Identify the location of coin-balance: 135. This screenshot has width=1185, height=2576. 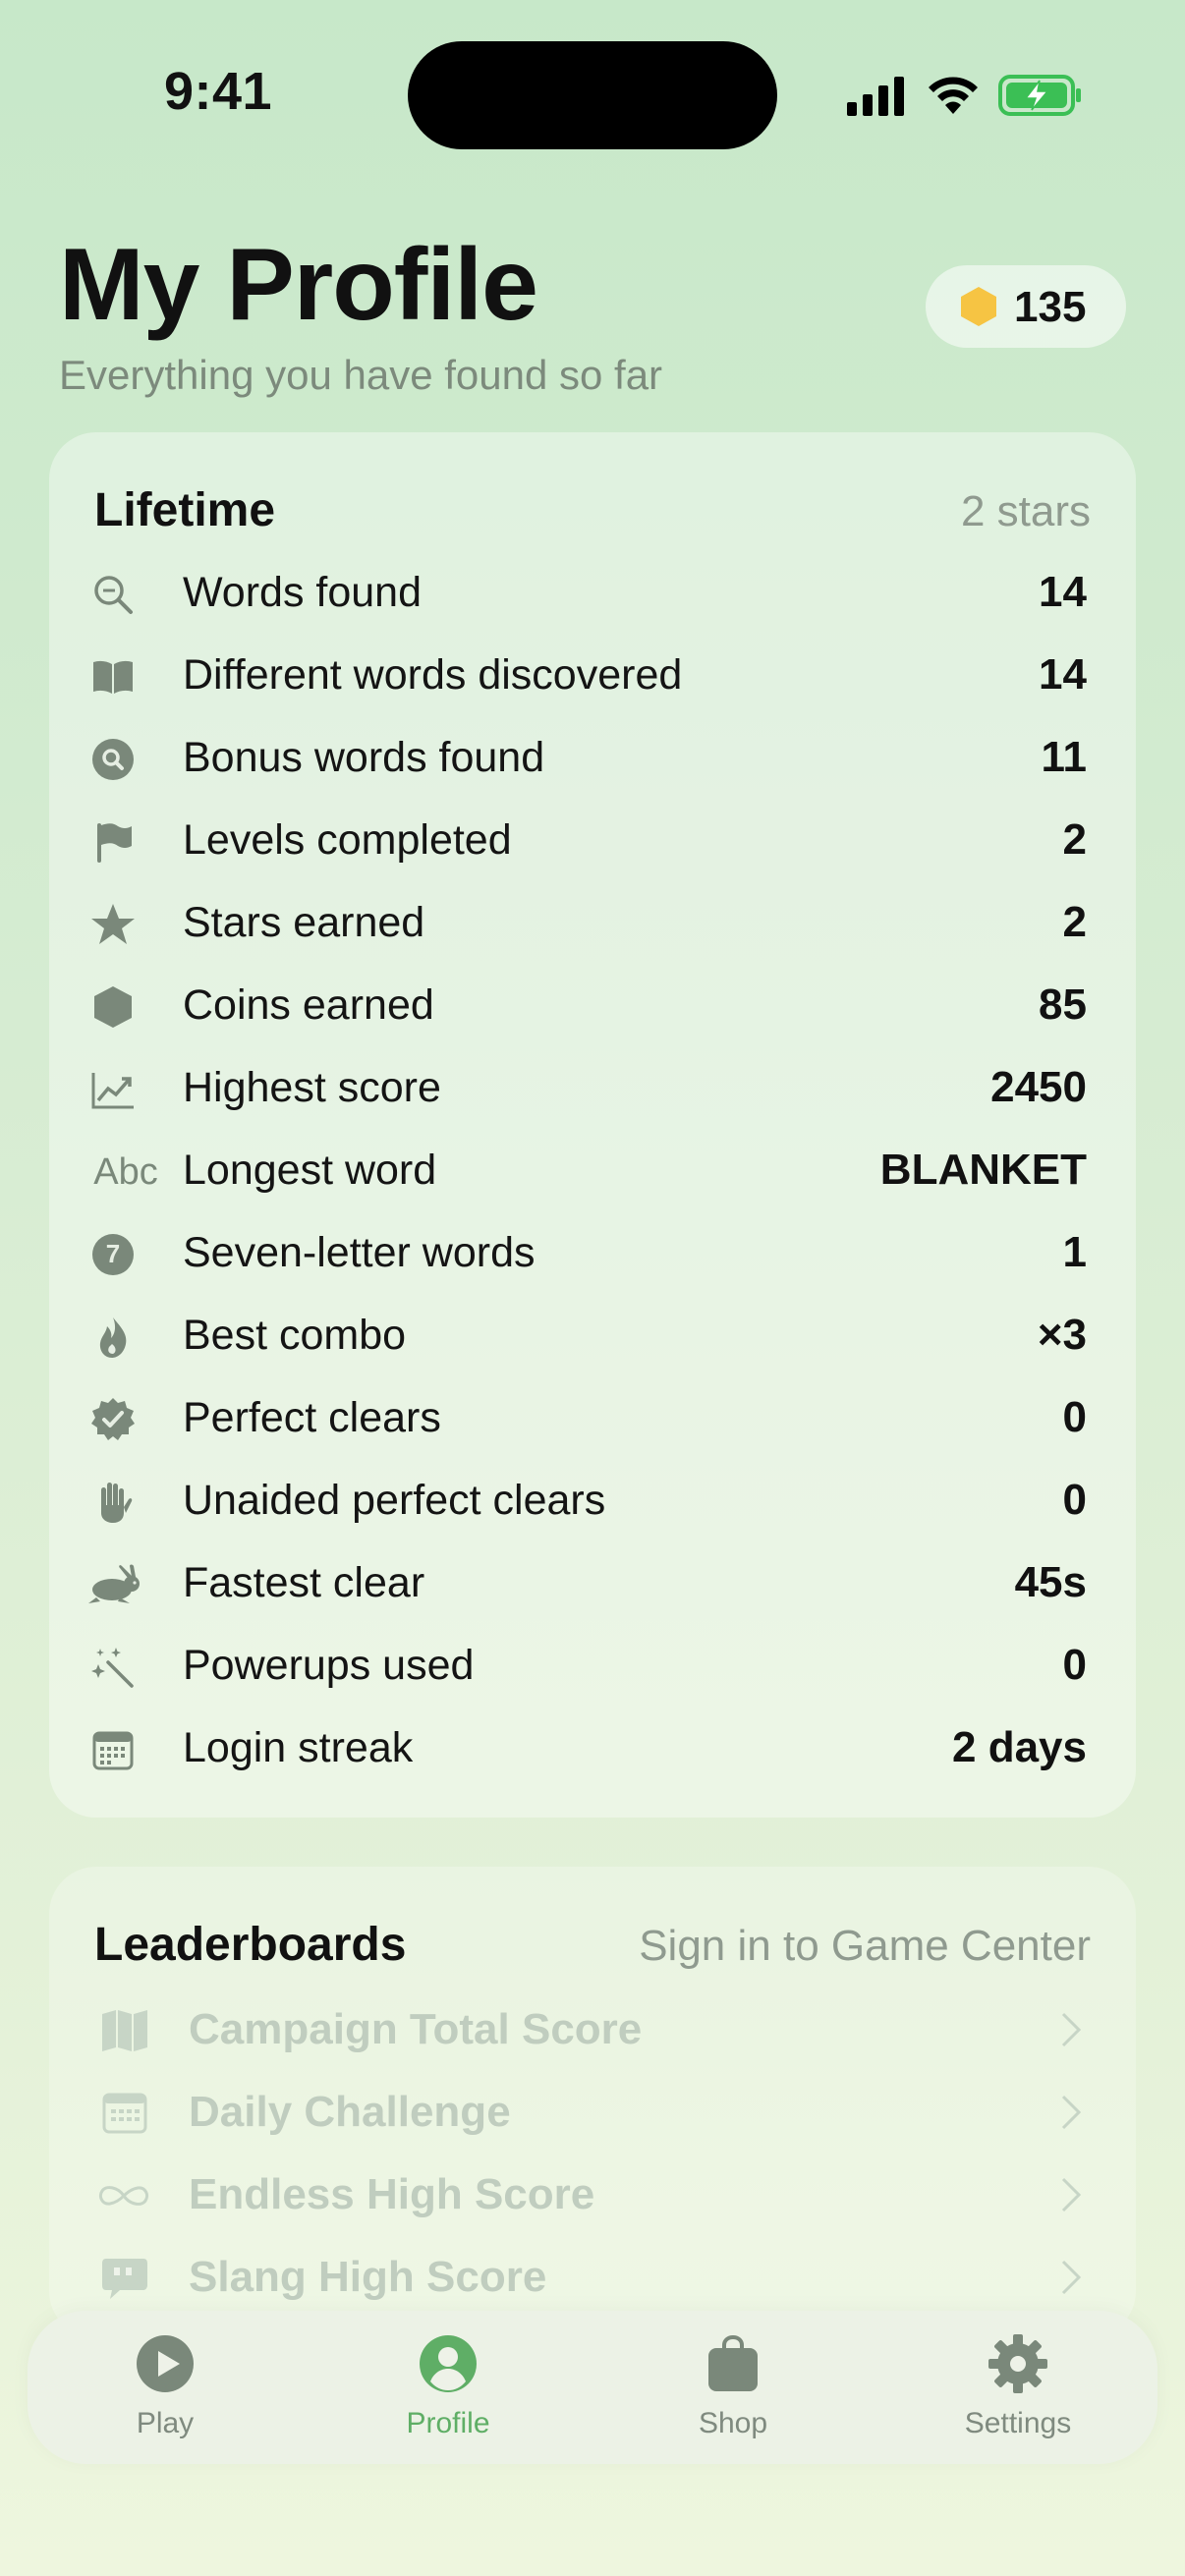
(1026, 306).